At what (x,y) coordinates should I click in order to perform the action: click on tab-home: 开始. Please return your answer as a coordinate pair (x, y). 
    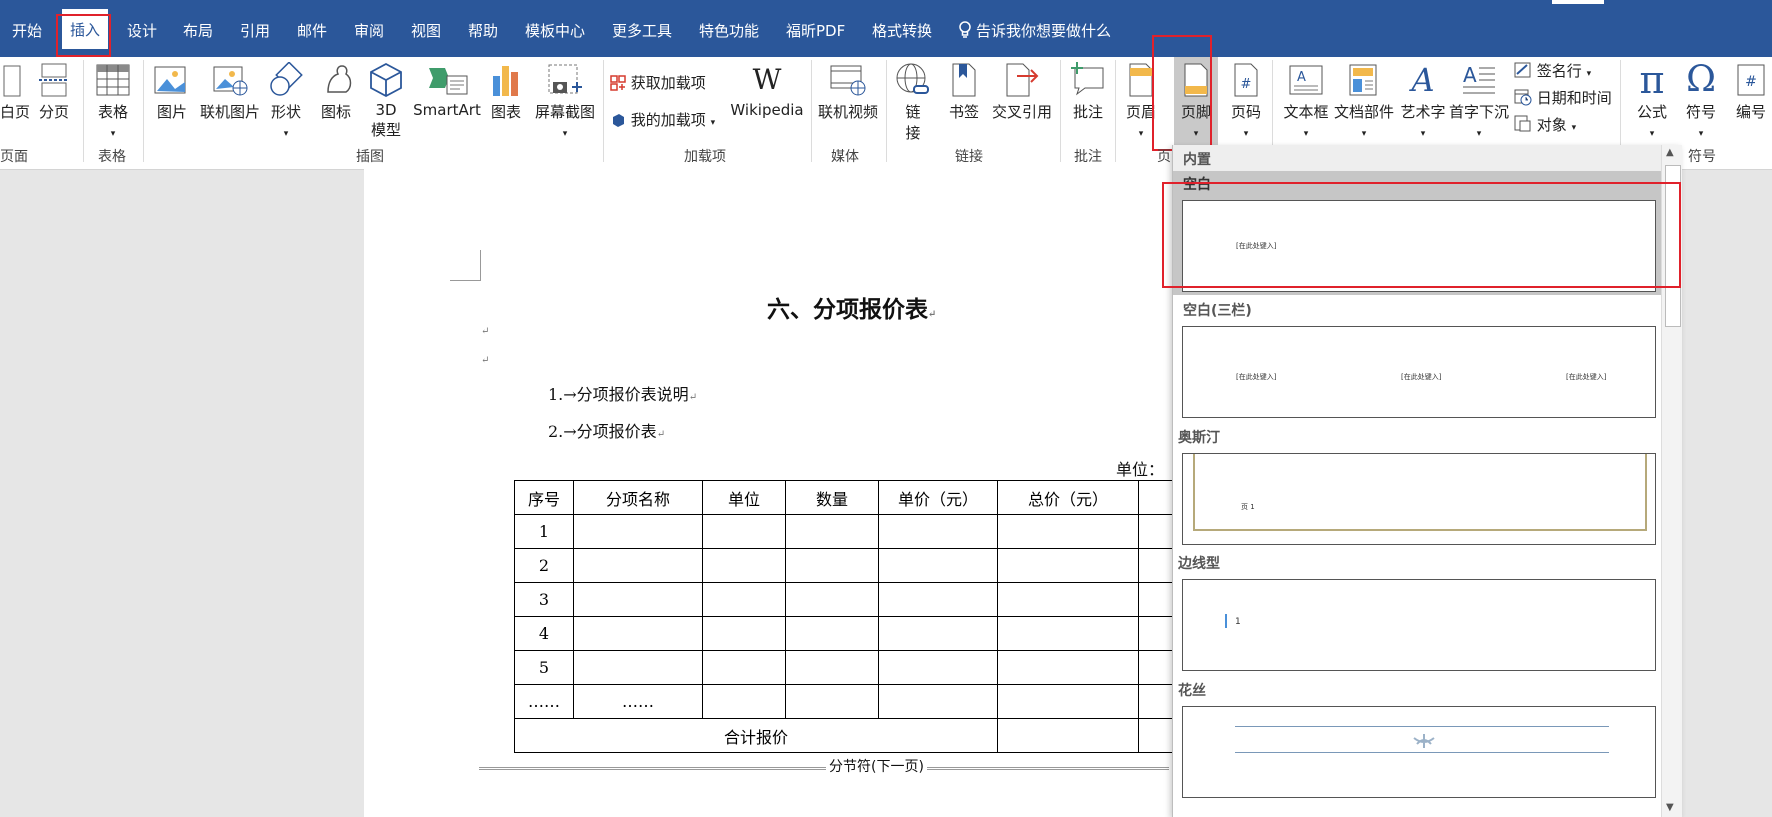
    Looking at the image, I should click on (27, 30).